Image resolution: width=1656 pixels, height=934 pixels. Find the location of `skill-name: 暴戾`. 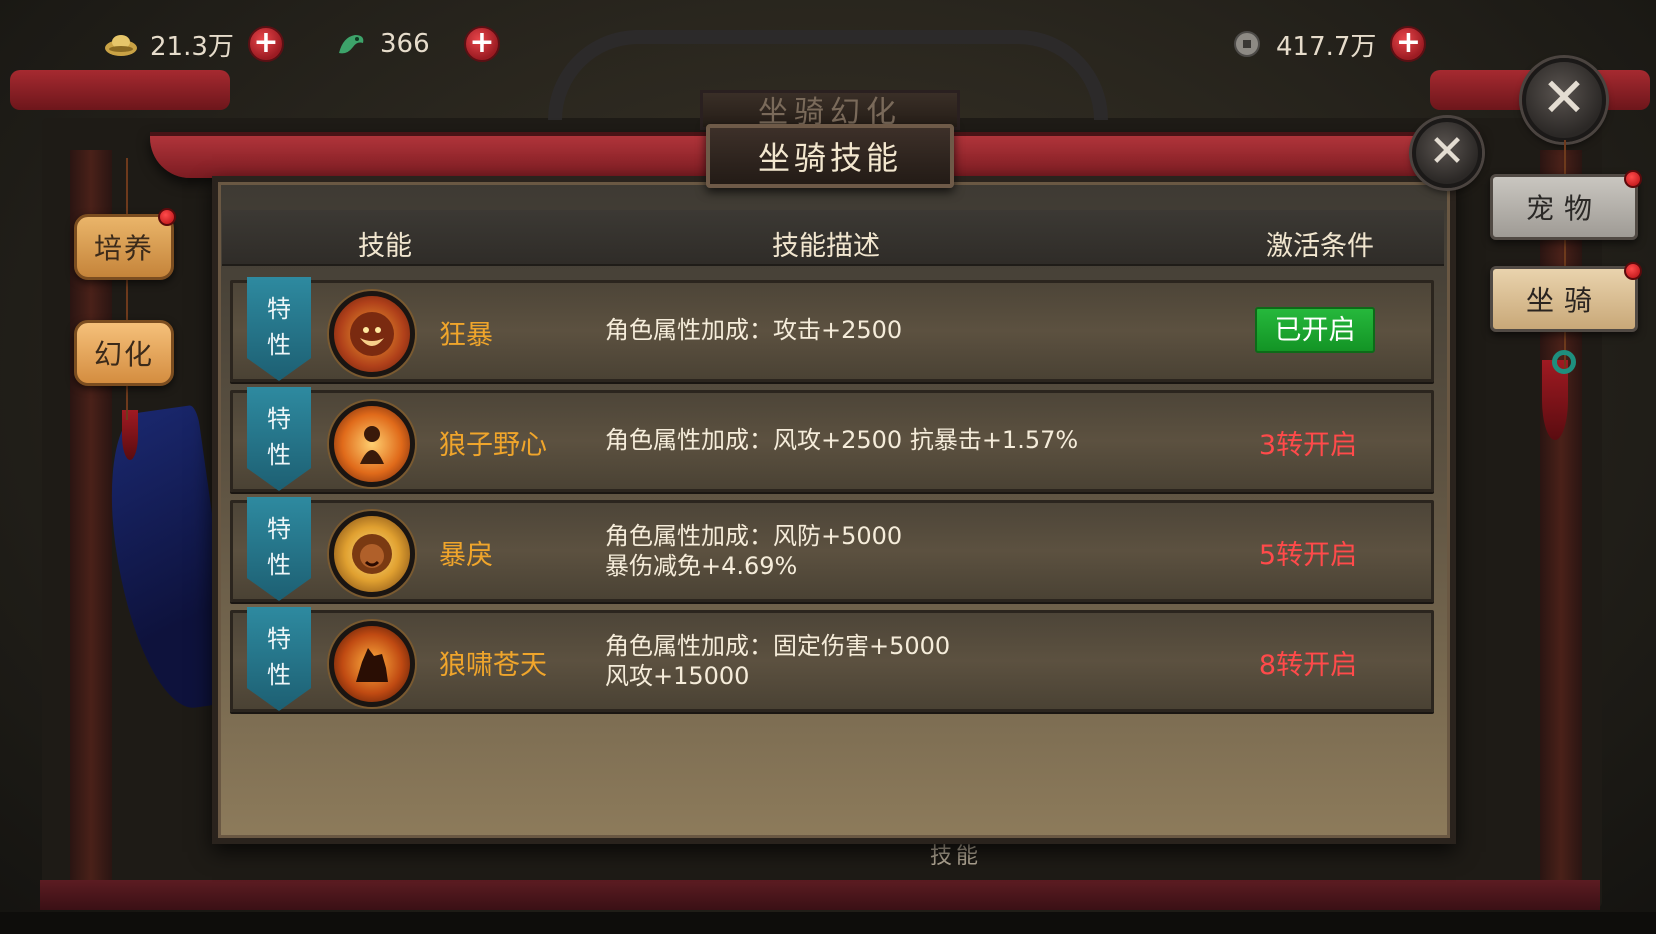

skill-name: 暴戾 is located at coordinates (466, 555).